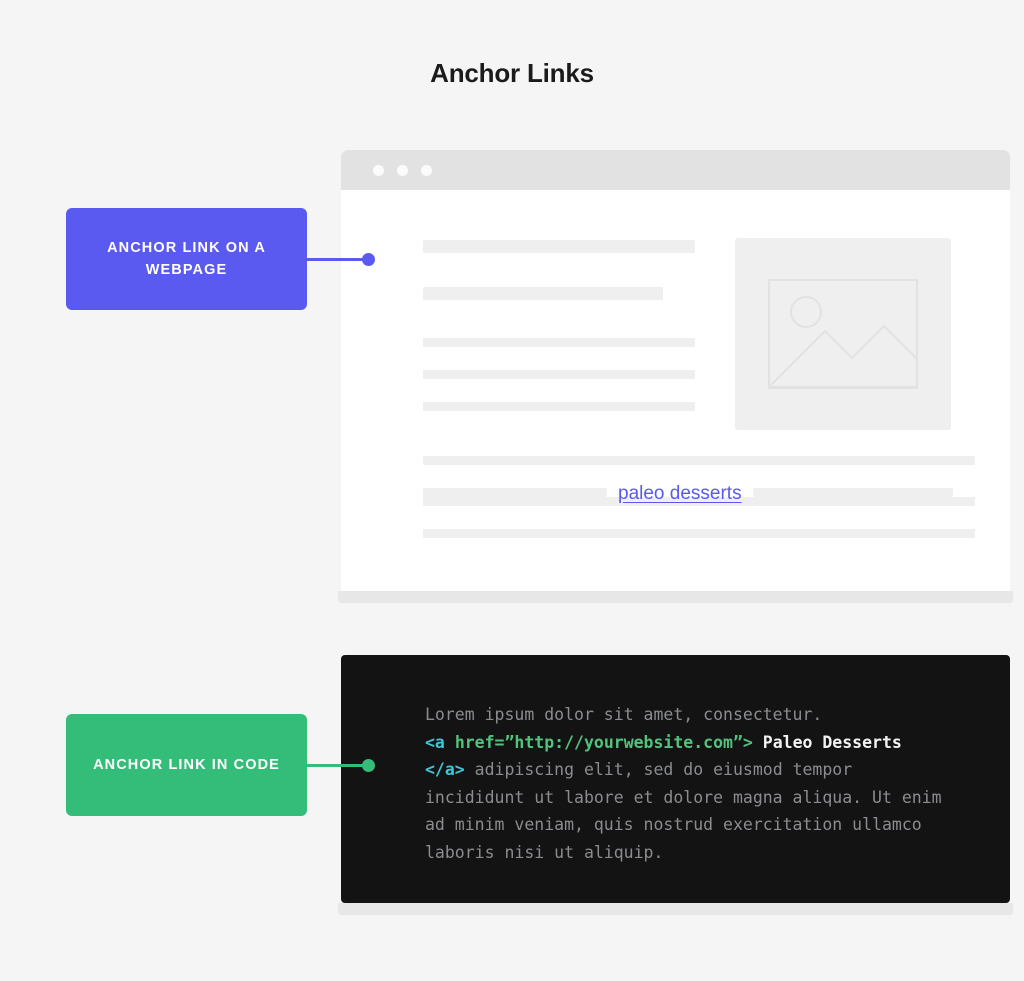 The width and height of the screenshot is (1024, 981). What do you see at coordinates (675, 597) in the screenshot?
I see `browser-shadow-bar` at bounding box center [675, 597].